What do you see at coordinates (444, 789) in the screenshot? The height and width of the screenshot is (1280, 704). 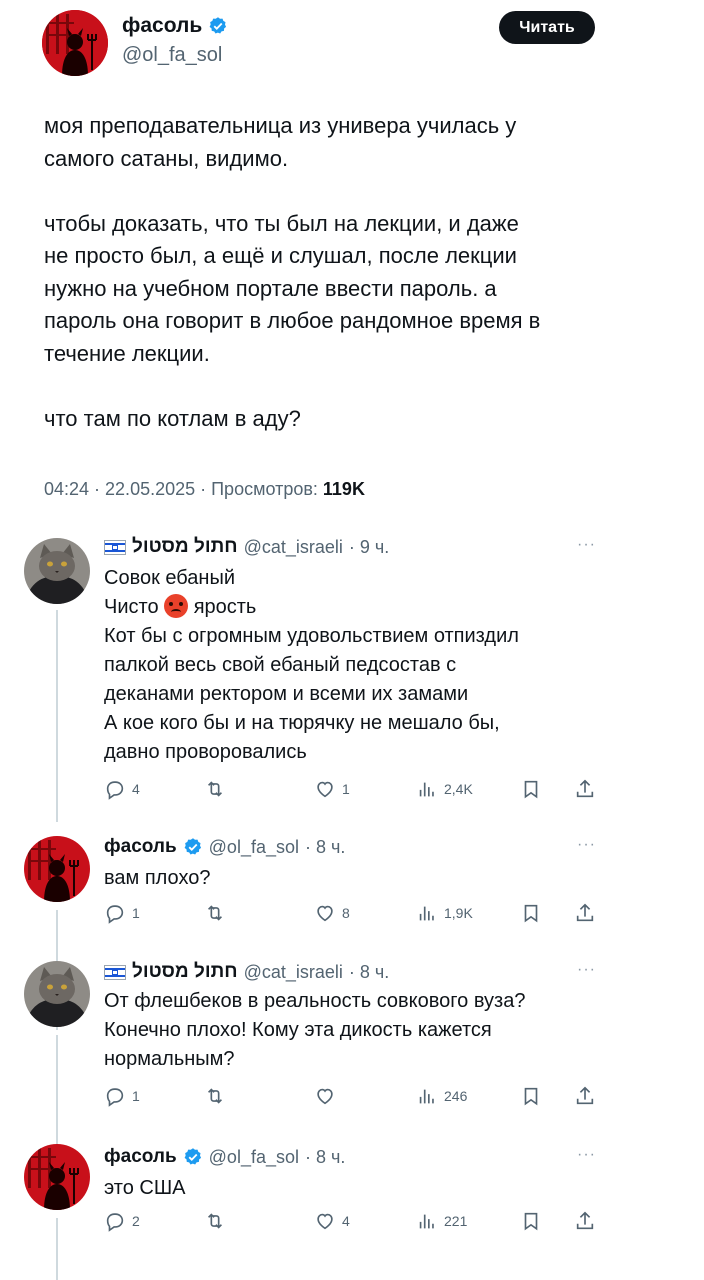 I see `views-button: 2,4K` at bounding box center [444, 789].